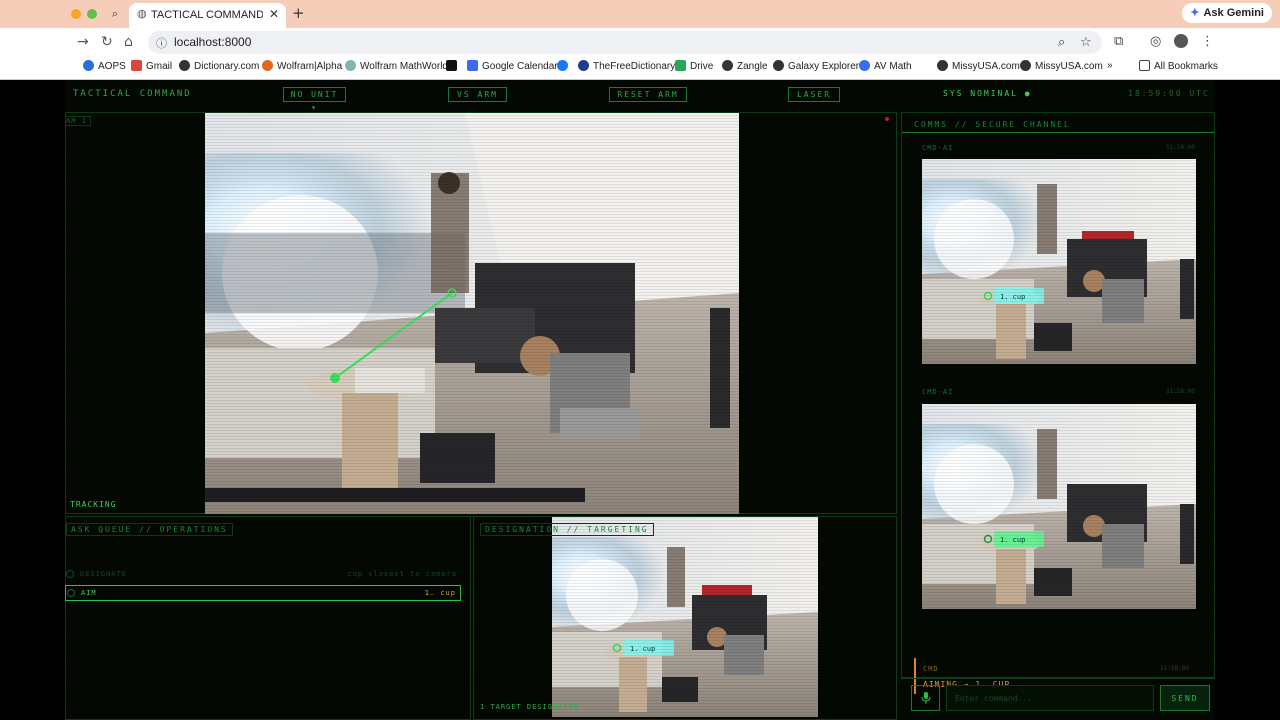 The width and height of the screenshot is (1280, 720). Describe the element at coordinates (115, 14) in the screenshot. I see `tab-search-icon: ⌕` at that location.